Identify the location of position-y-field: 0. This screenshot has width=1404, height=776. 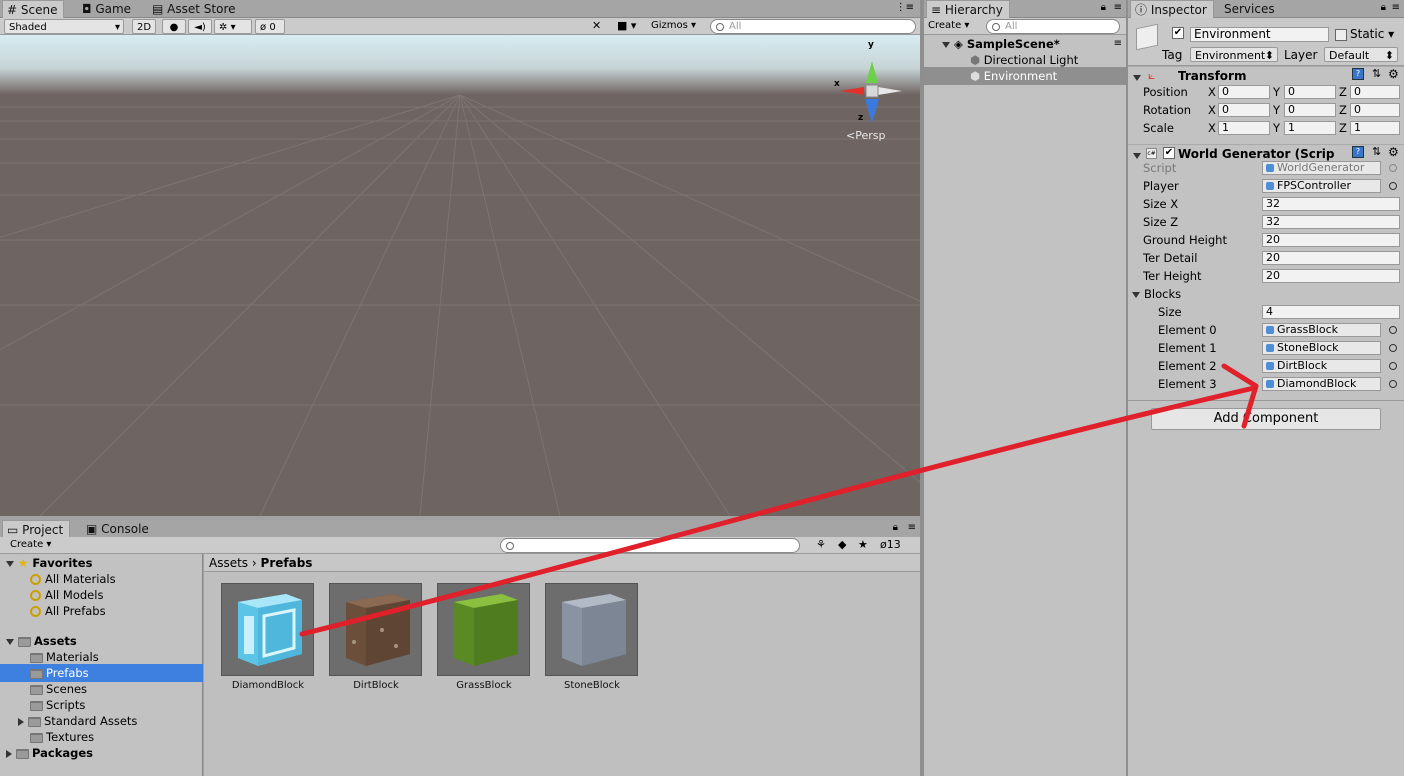
(1310, 92).